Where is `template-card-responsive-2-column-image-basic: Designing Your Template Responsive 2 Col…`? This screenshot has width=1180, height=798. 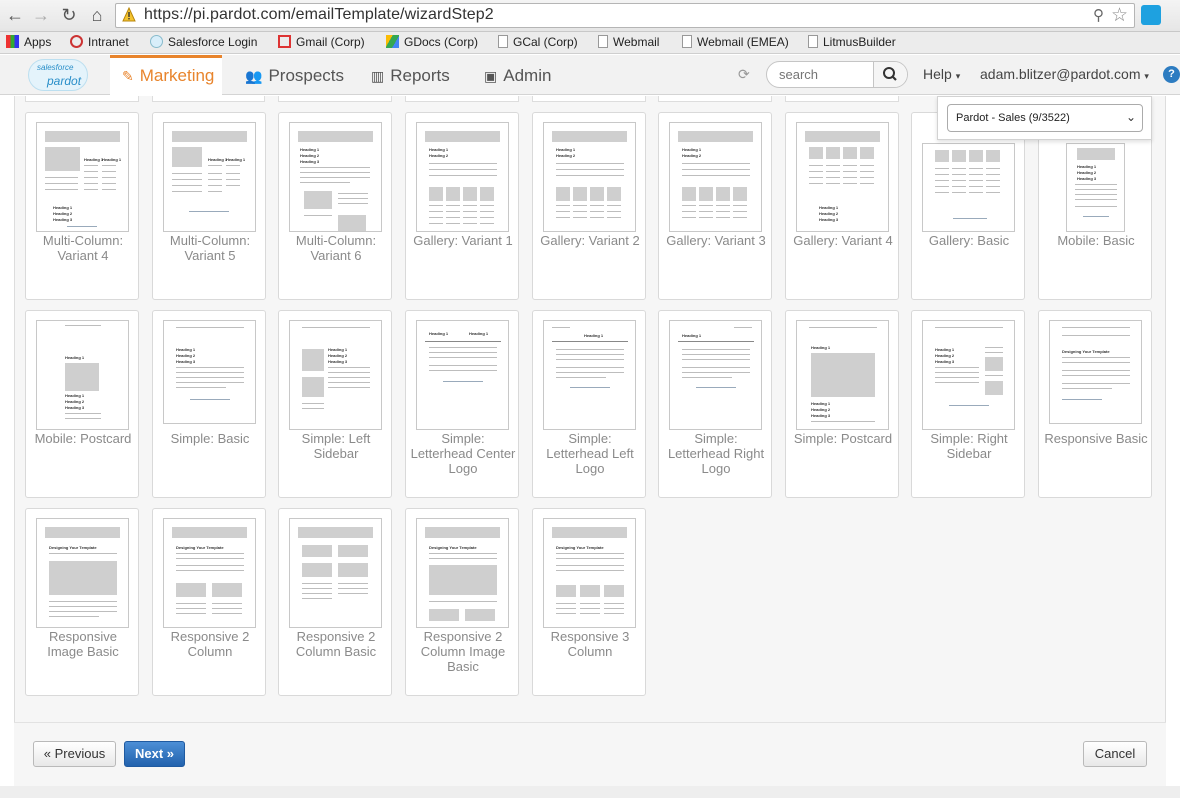 template-card-responsive-2-column-image-basic: Designing Your Template Responsive 2 Col… is located at coordinates (462, 602).